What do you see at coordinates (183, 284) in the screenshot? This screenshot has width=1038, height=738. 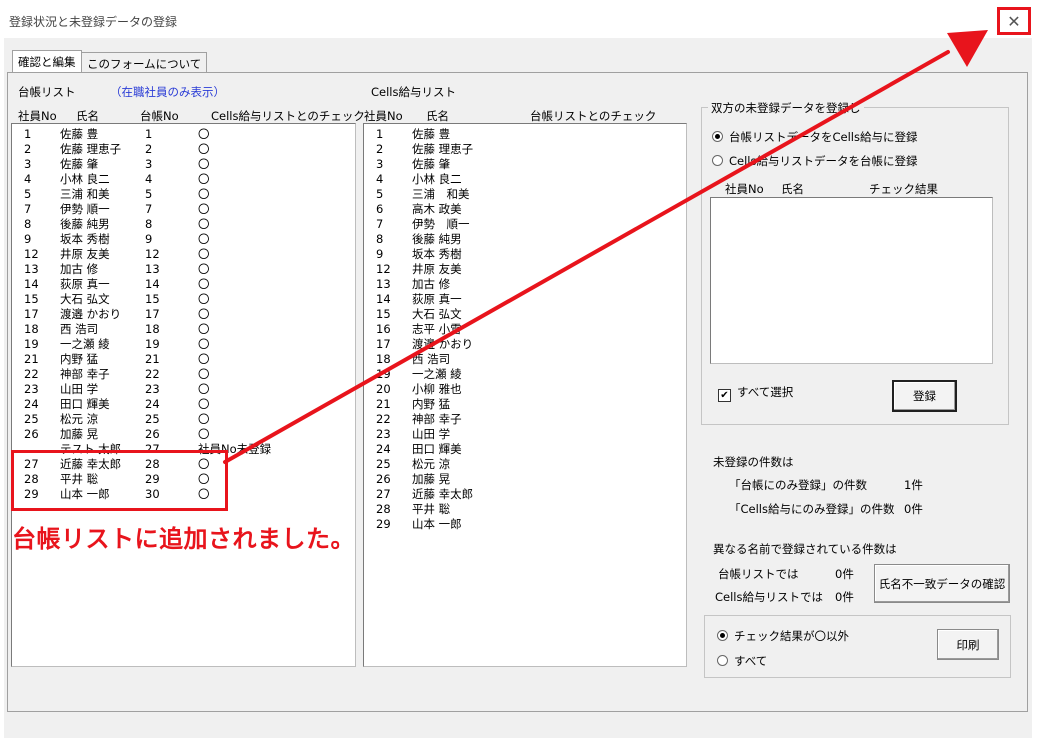 I see `ledger-list-row: 14 荻原 真一 14 〇` at bounding box center [183, 284].